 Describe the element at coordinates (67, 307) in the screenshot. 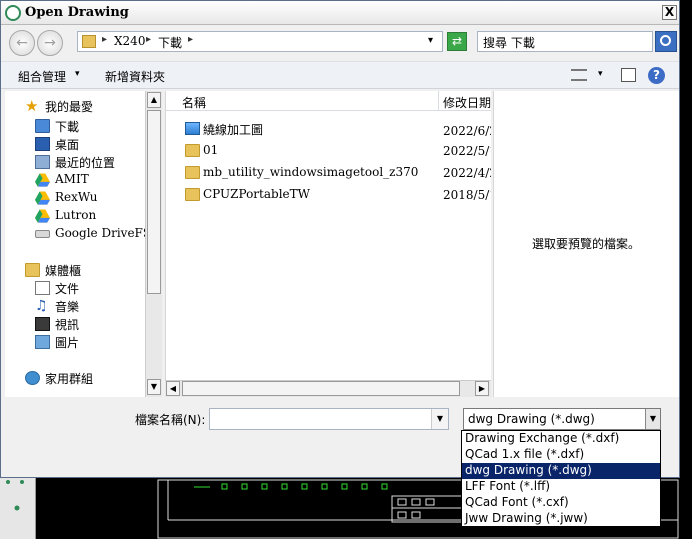

I see `sidebar-item-label: 音樂` at that location.